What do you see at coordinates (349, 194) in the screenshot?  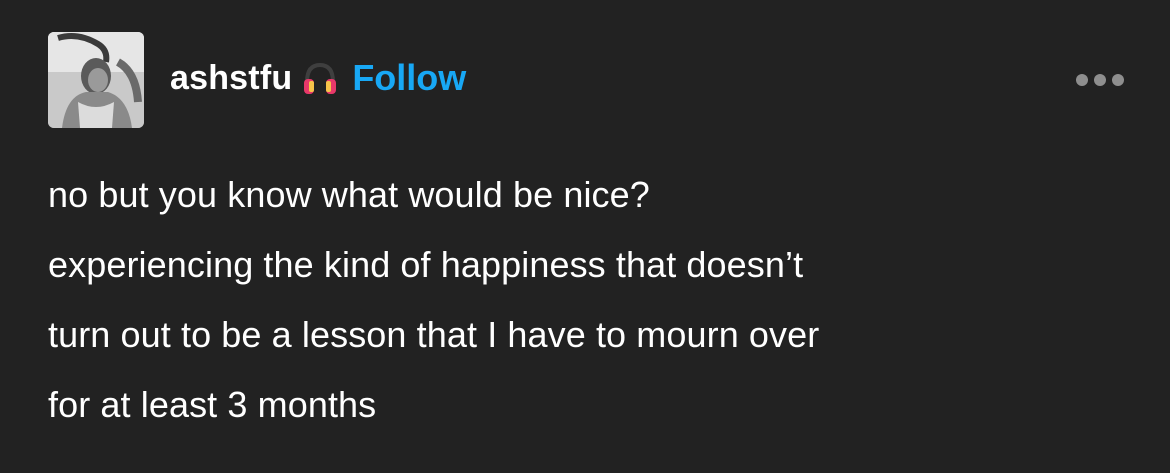 I see `post-text-line: no but you know what would be nice?` at bounding box center [349, 194].